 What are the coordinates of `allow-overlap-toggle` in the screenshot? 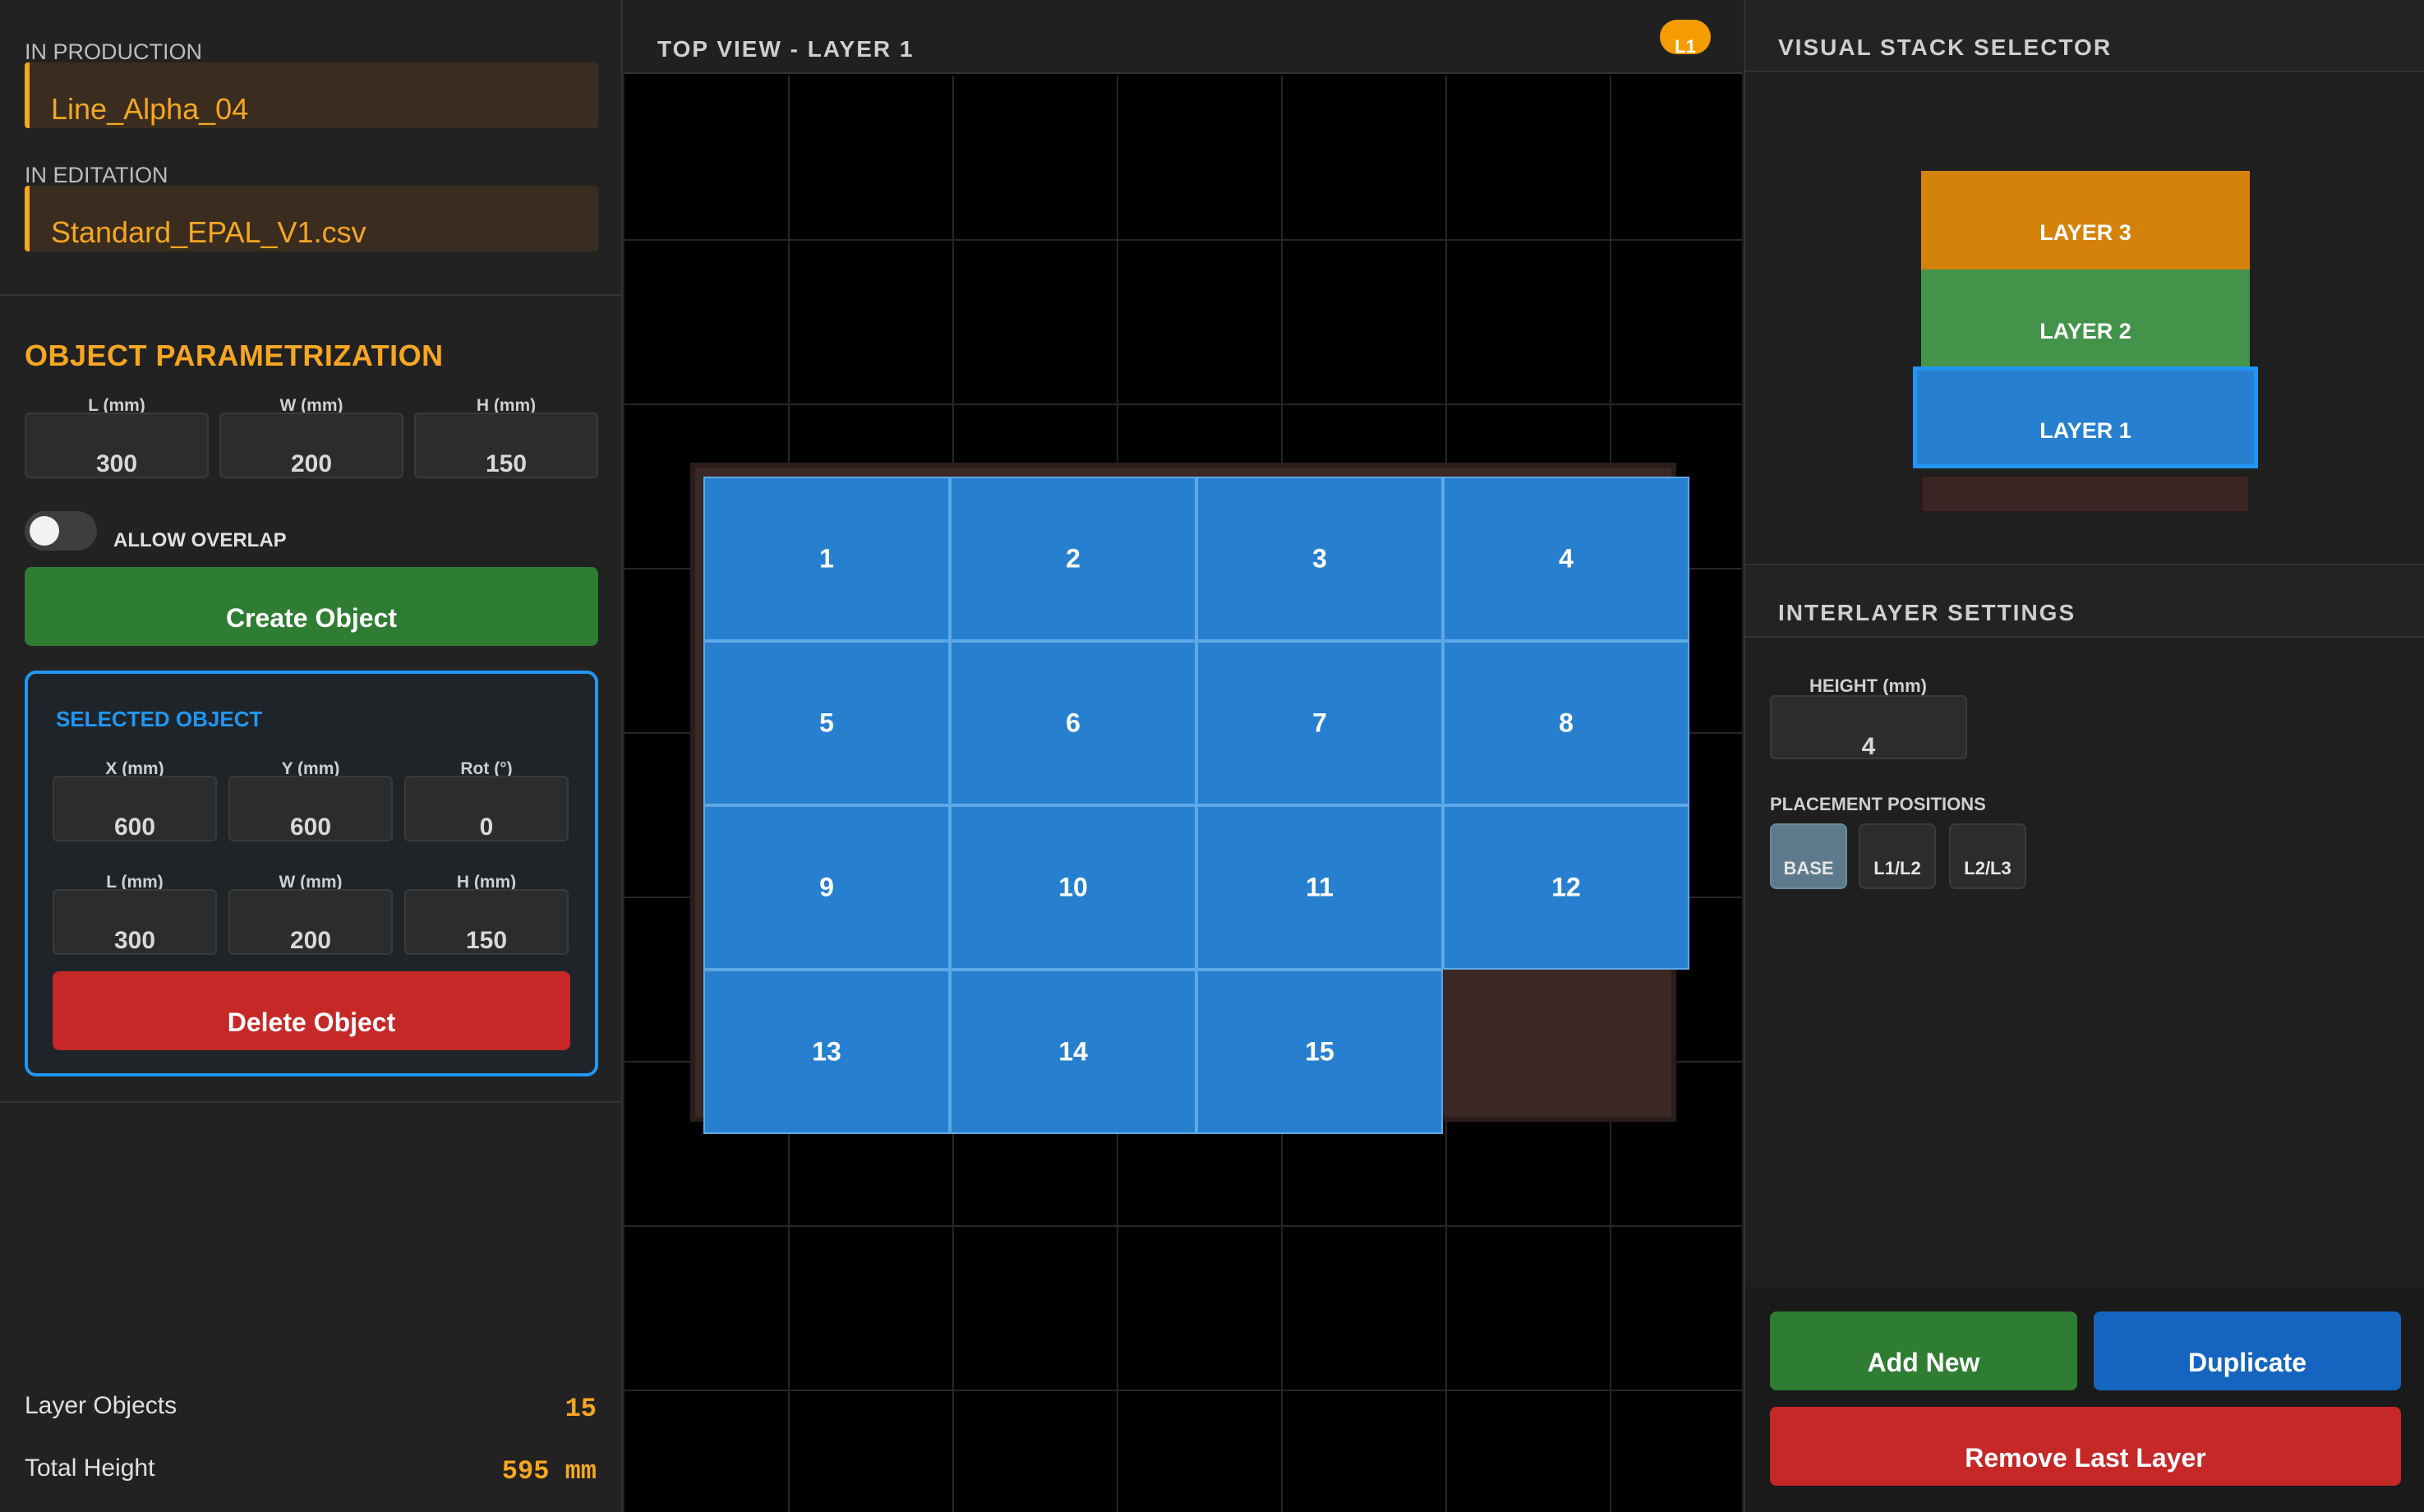 It's located at (61, 531).